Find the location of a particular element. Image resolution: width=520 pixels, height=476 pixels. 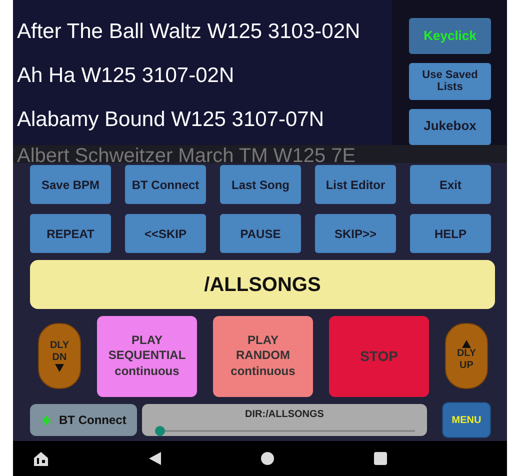

grid-button: SKIP>> is located at coordinates (355, 233).